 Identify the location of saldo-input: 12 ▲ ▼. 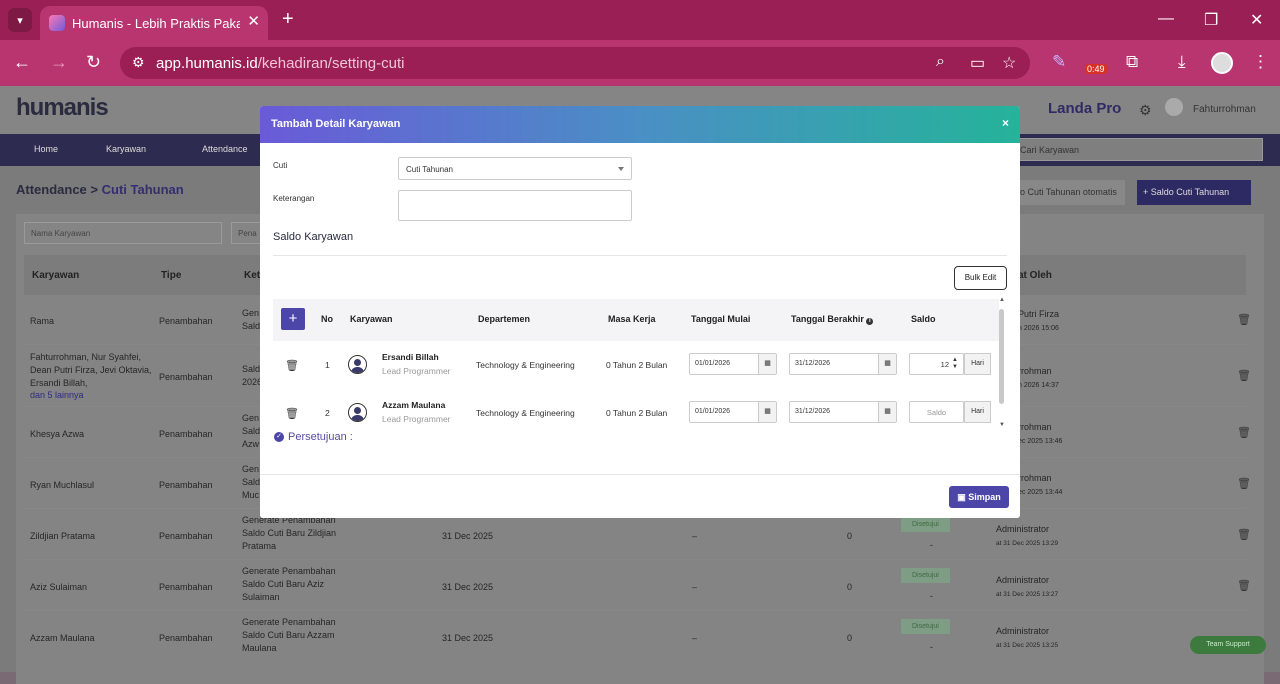
(936, 364).